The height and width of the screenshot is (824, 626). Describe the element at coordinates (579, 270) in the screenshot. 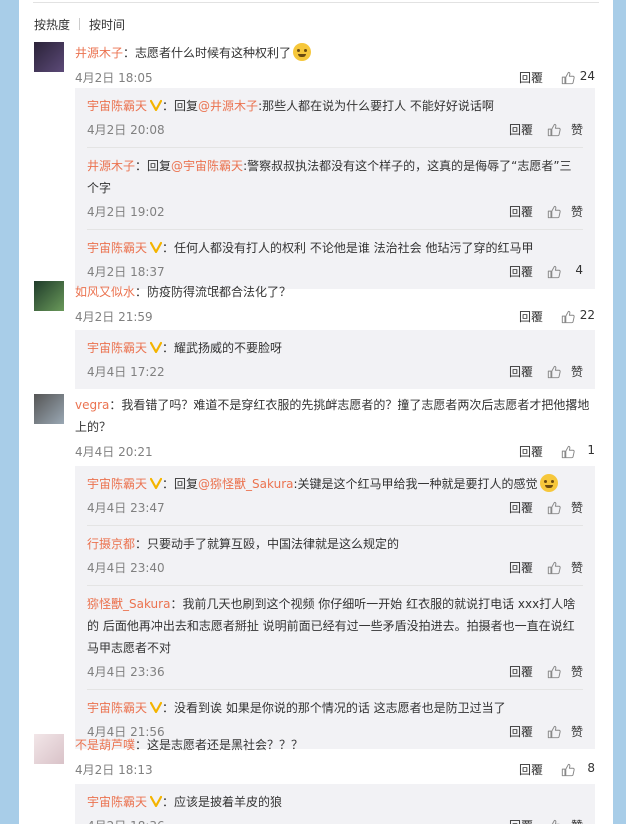

I see `like-count: 4` at that location.